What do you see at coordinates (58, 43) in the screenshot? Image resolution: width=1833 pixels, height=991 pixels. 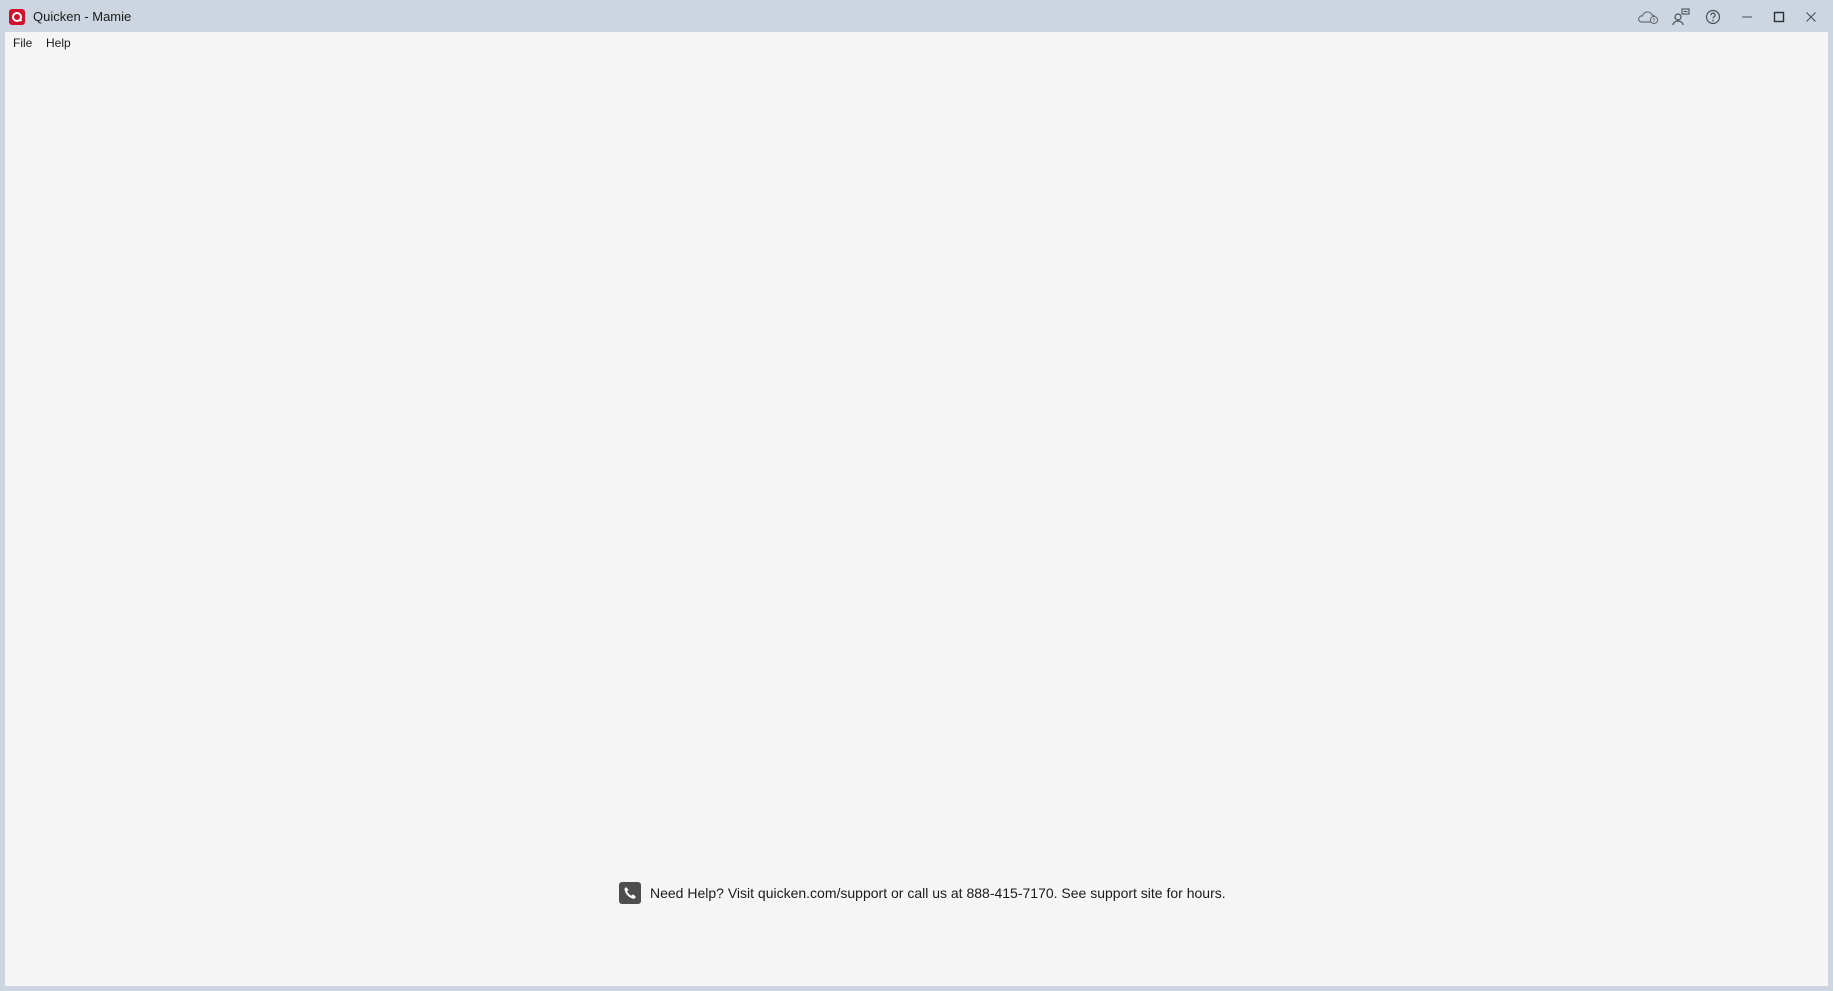 I see `menu-help: Help` at bounding box center [58, 43].